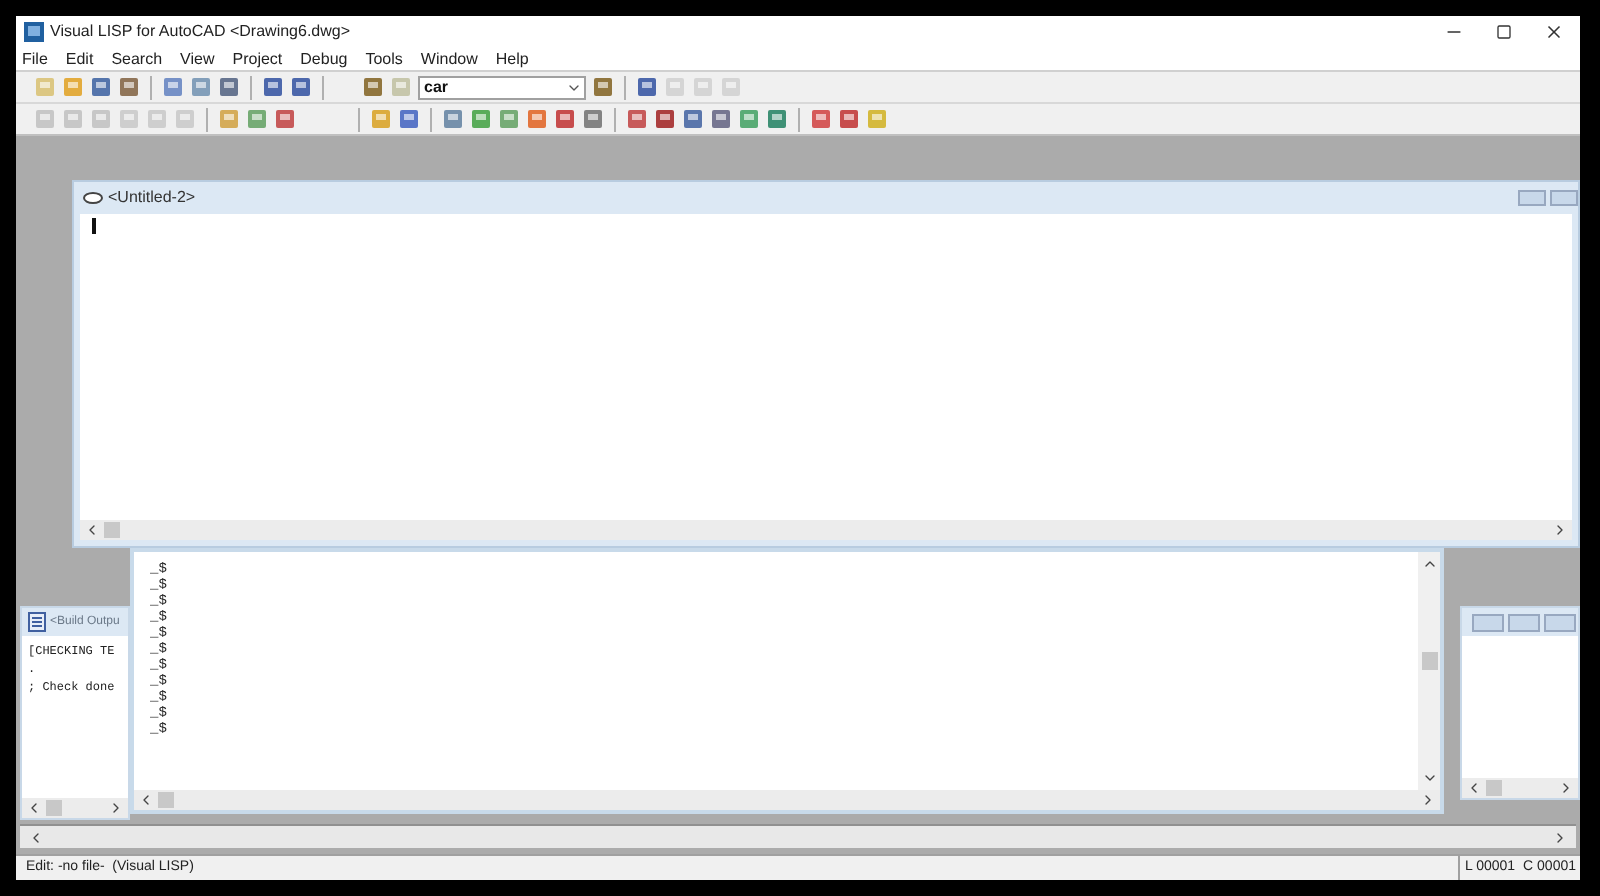 The width and height of the screenshot is (1600, 896). I want to click on close-icon, so click(1554, 32).